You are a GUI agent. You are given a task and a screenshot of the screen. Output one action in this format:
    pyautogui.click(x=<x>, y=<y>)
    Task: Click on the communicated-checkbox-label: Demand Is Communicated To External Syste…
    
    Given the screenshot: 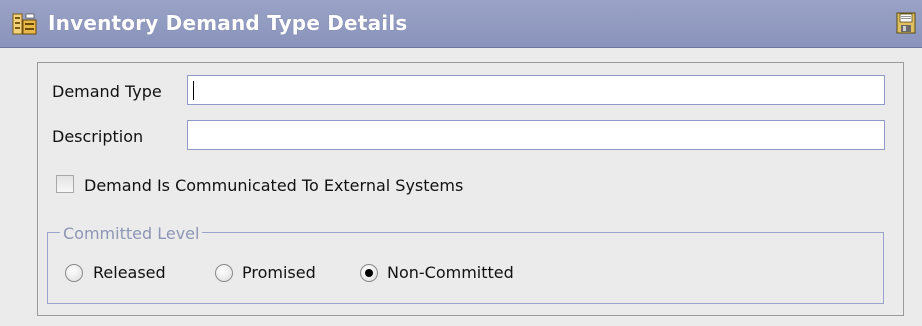 What is the action you would take?
    pyautogui.click(x=273, y=185)
    